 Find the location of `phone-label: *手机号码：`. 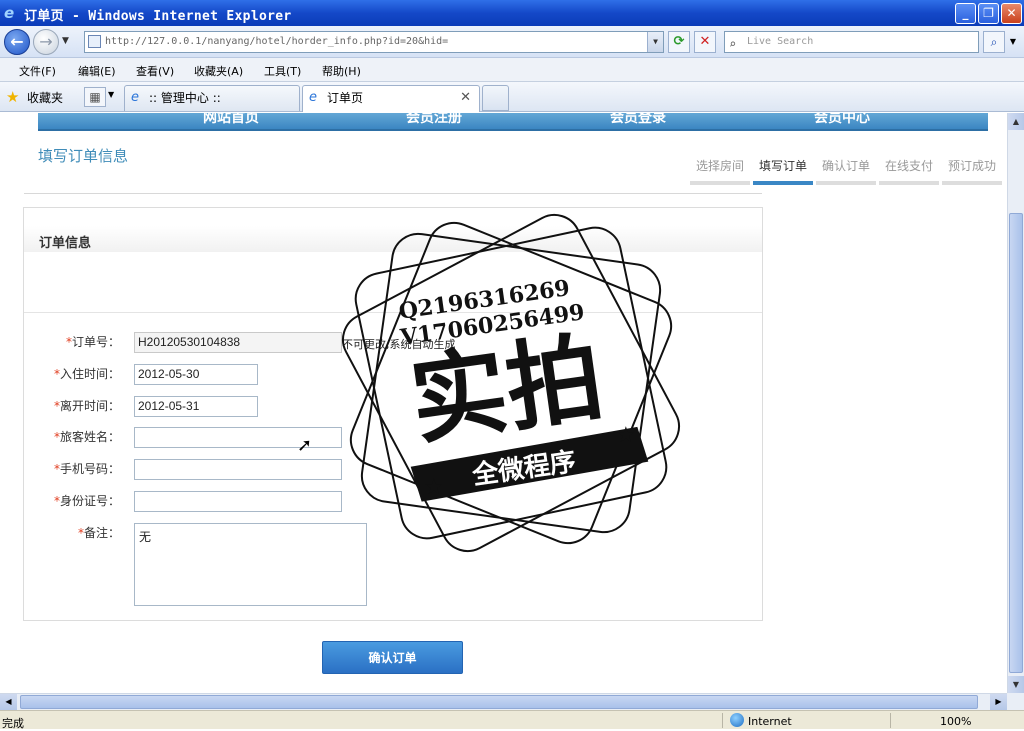

phone-label: *手机号码： is located at coordinates (86, 469).